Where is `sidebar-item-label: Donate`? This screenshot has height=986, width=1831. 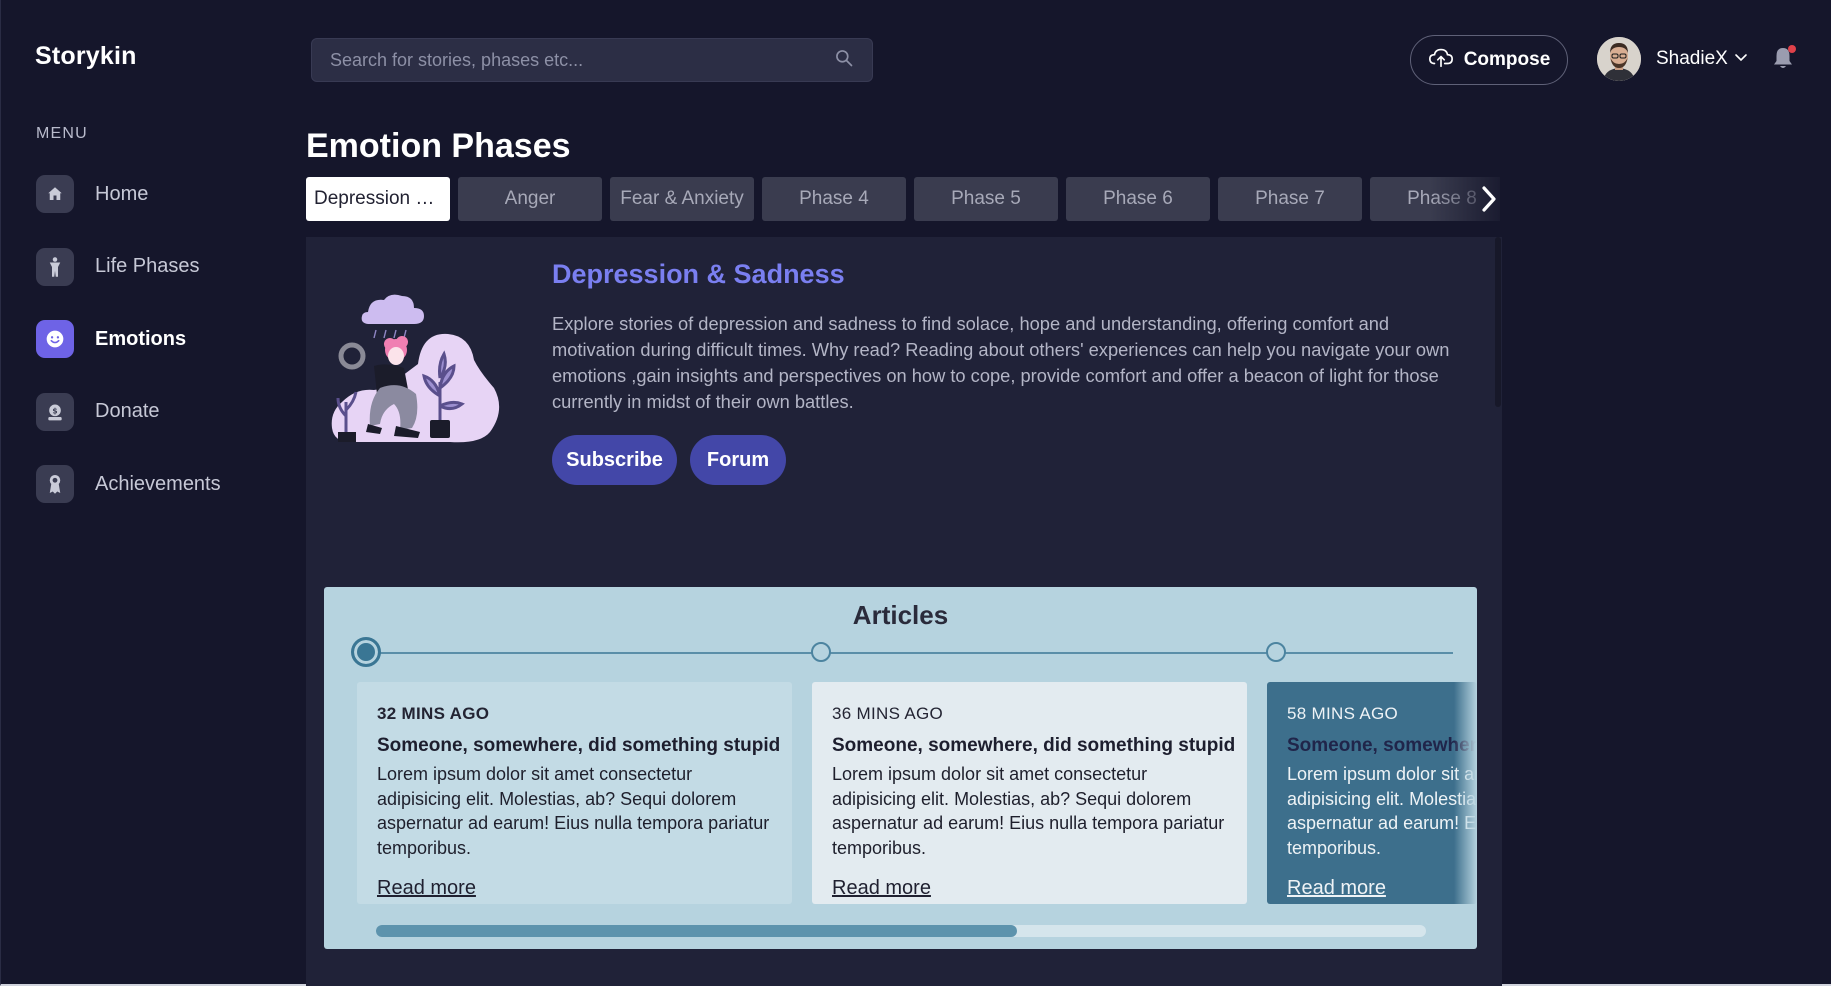 sidebar-item-label: Donate is located at coordinates (127, 411).